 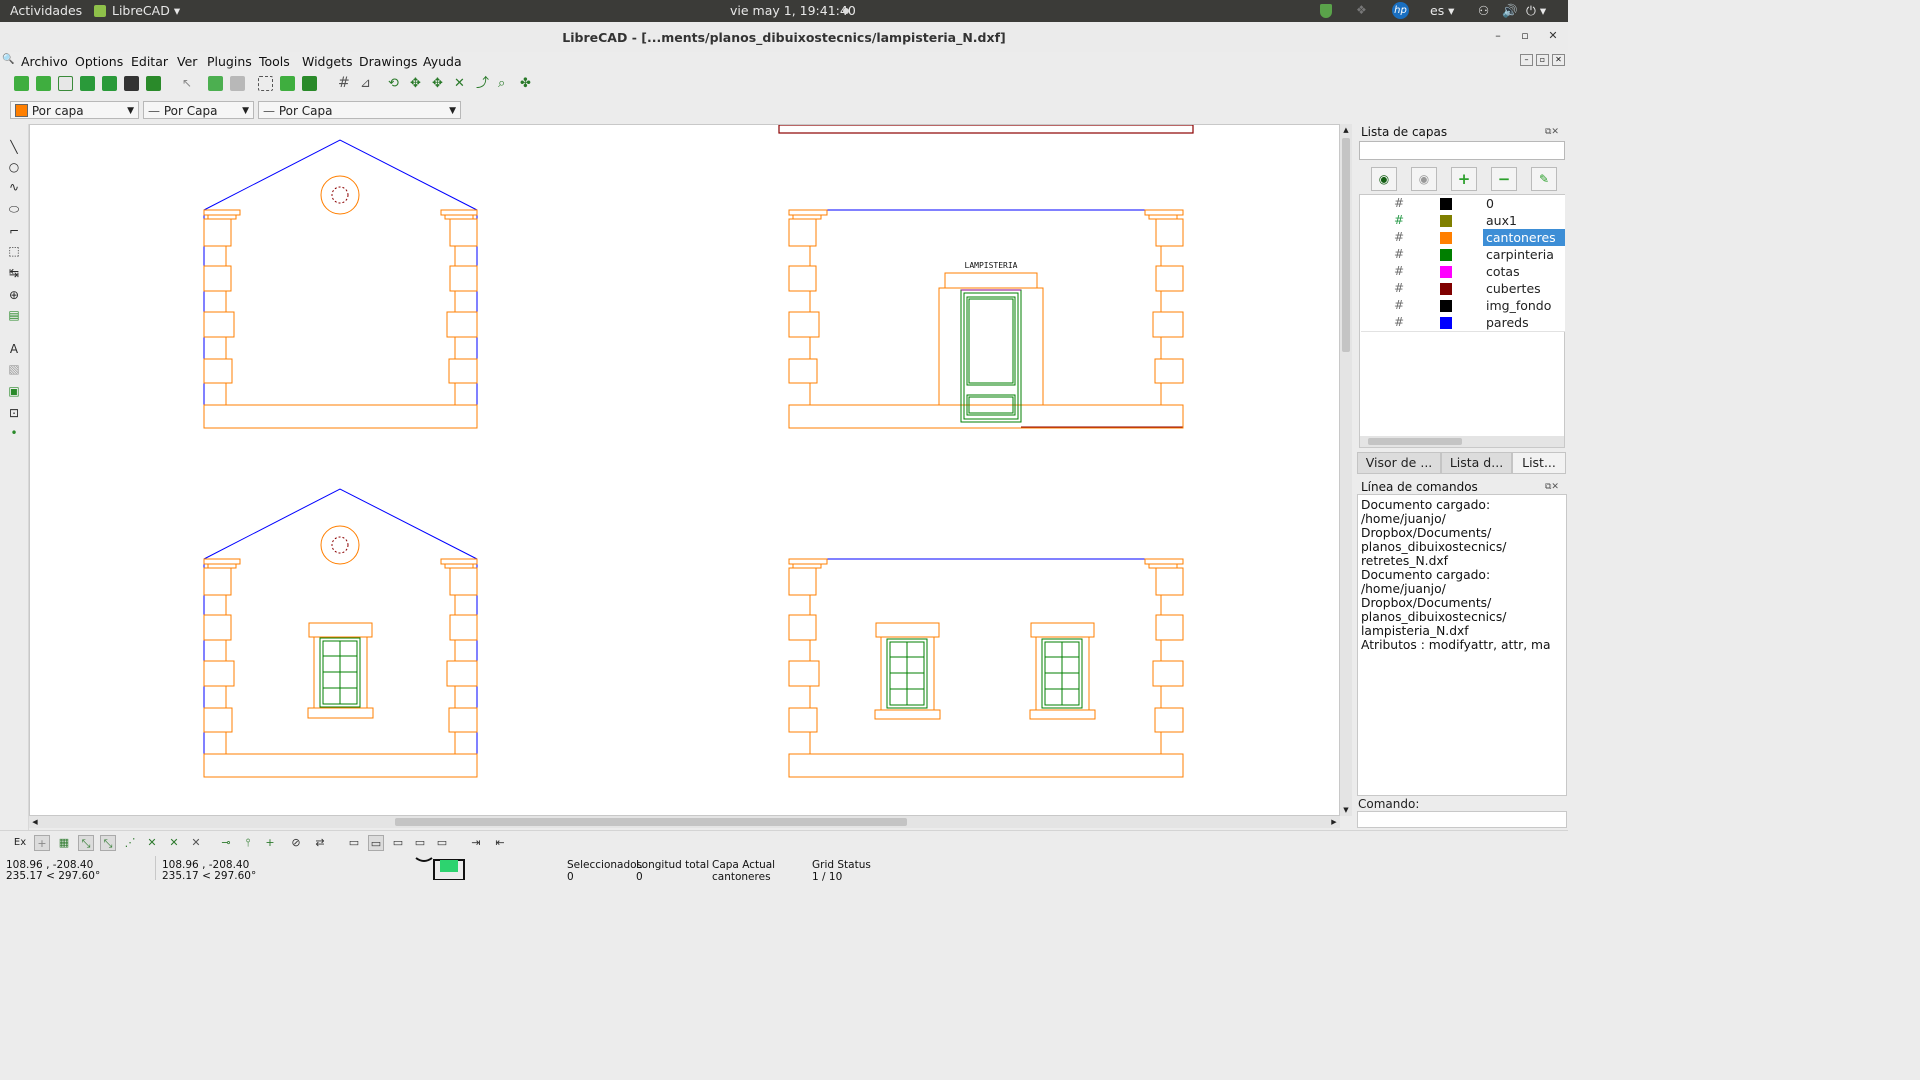 What do you see at coordinates (187, 61) in the screenshot?
I see `menu-ver: Ver` at bounding box center [187, 61].